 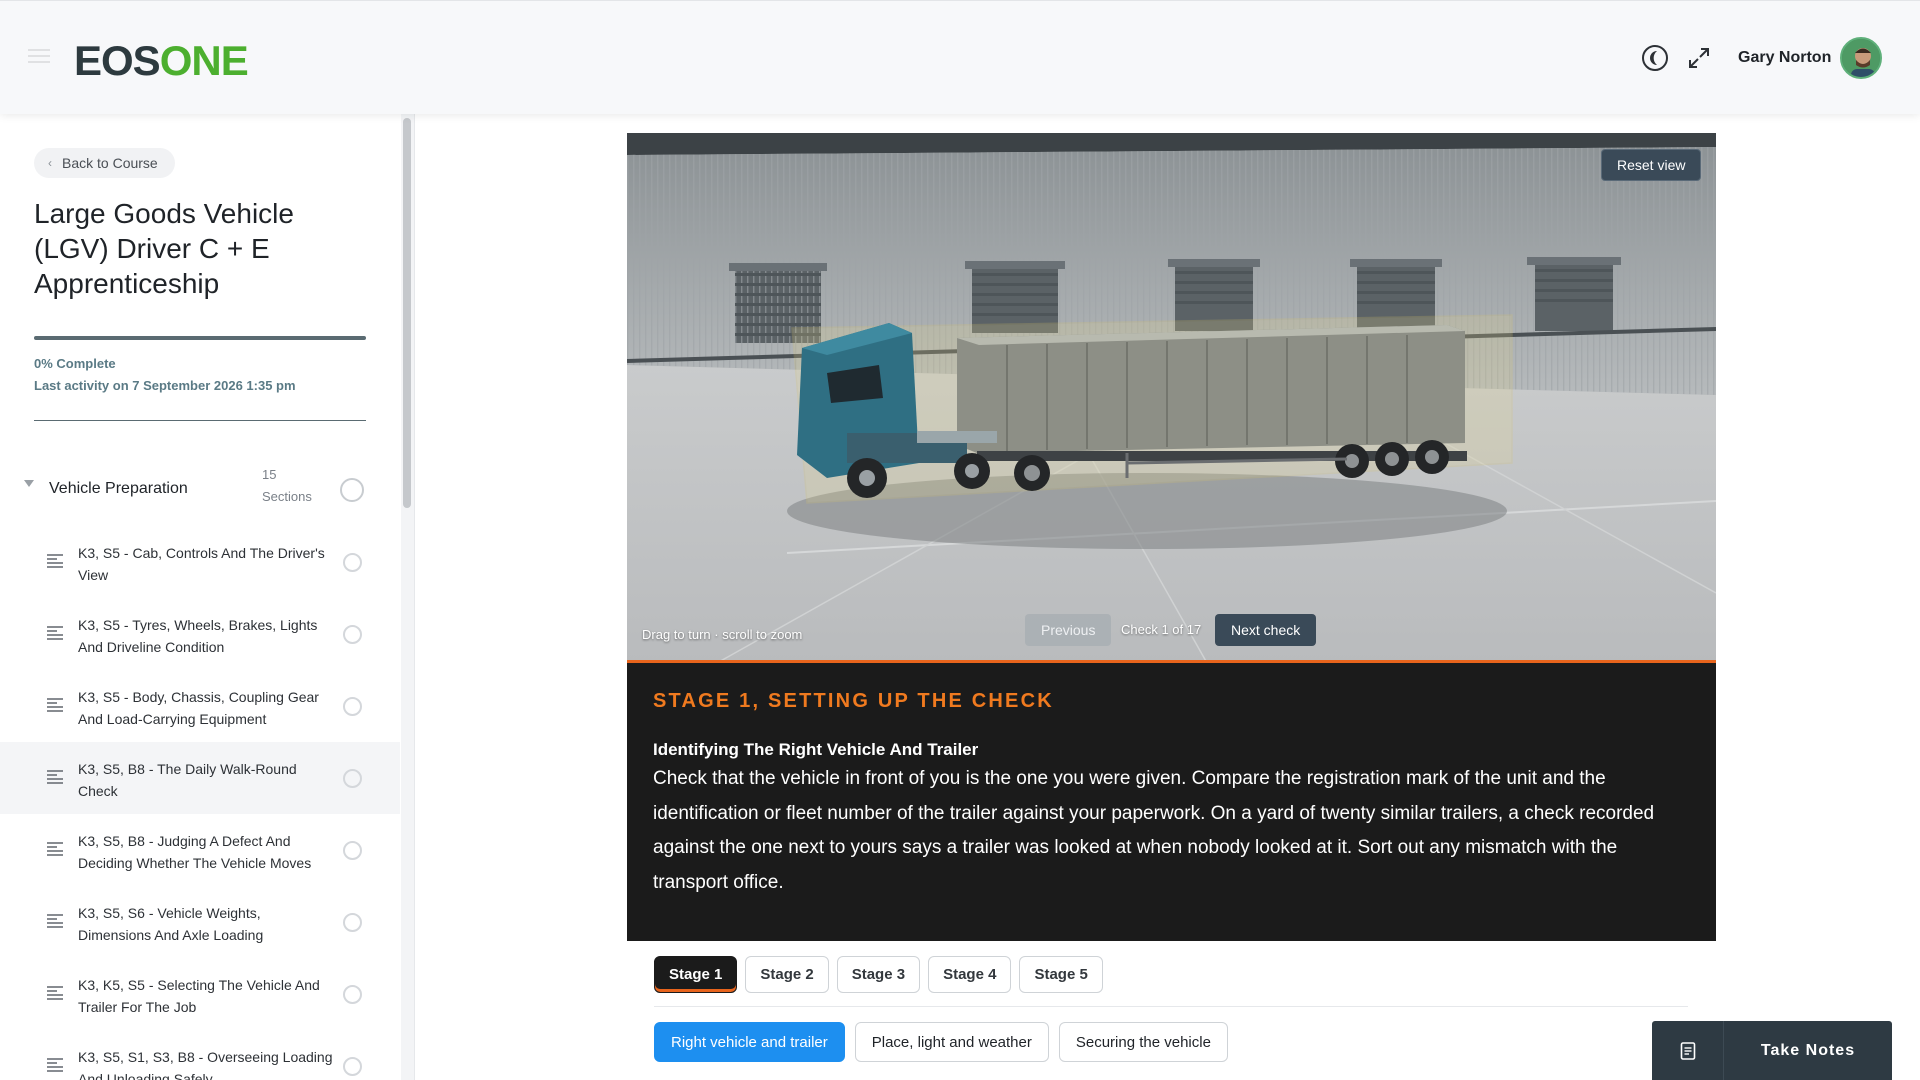 I want to click on back-to-course-button: ‹ Back to Course, so click(x=104, y=163).